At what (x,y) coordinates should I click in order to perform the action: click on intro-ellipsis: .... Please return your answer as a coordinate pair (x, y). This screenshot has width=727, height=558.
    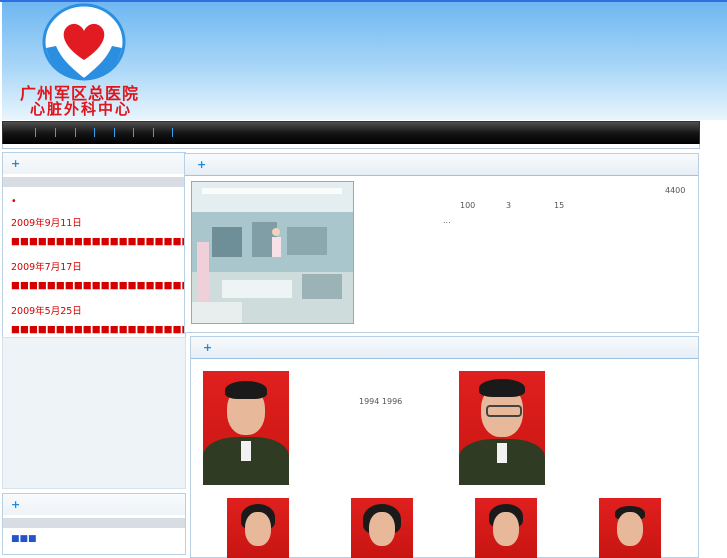
    Looking at the image, I should click on (447, 220).